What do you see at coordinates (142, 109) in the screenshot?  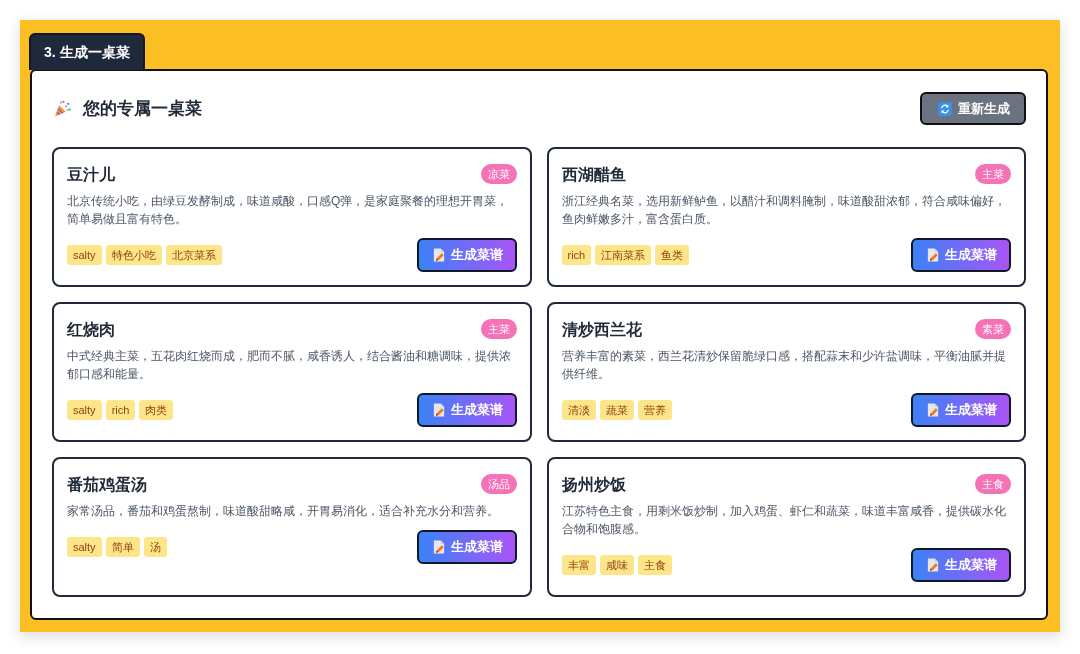 I see `section-title: 您的专属一桌菜` at bounding box center [142, 109].